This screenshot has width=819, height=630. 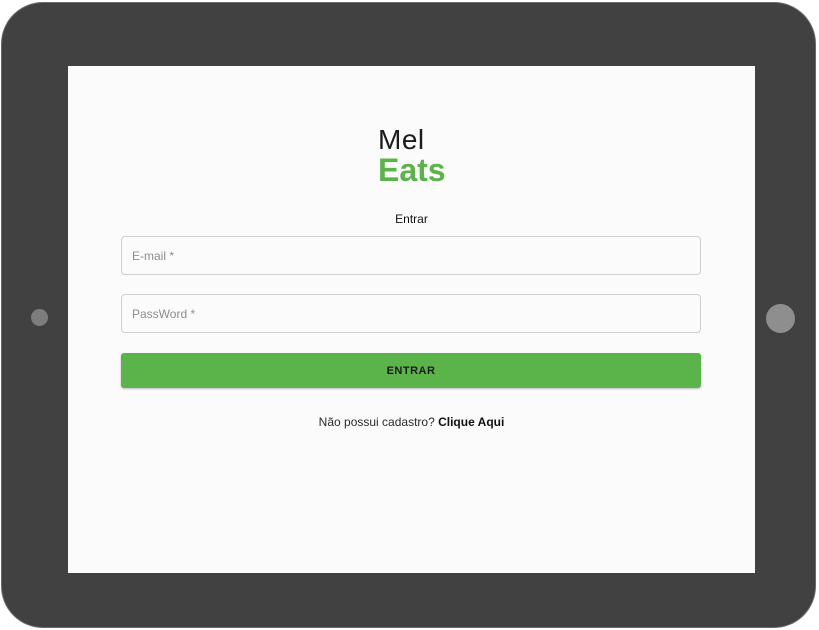 I want to click on signup-prompt: Não possui cadastro? Clique Aqui, so click(x=411, y=422).